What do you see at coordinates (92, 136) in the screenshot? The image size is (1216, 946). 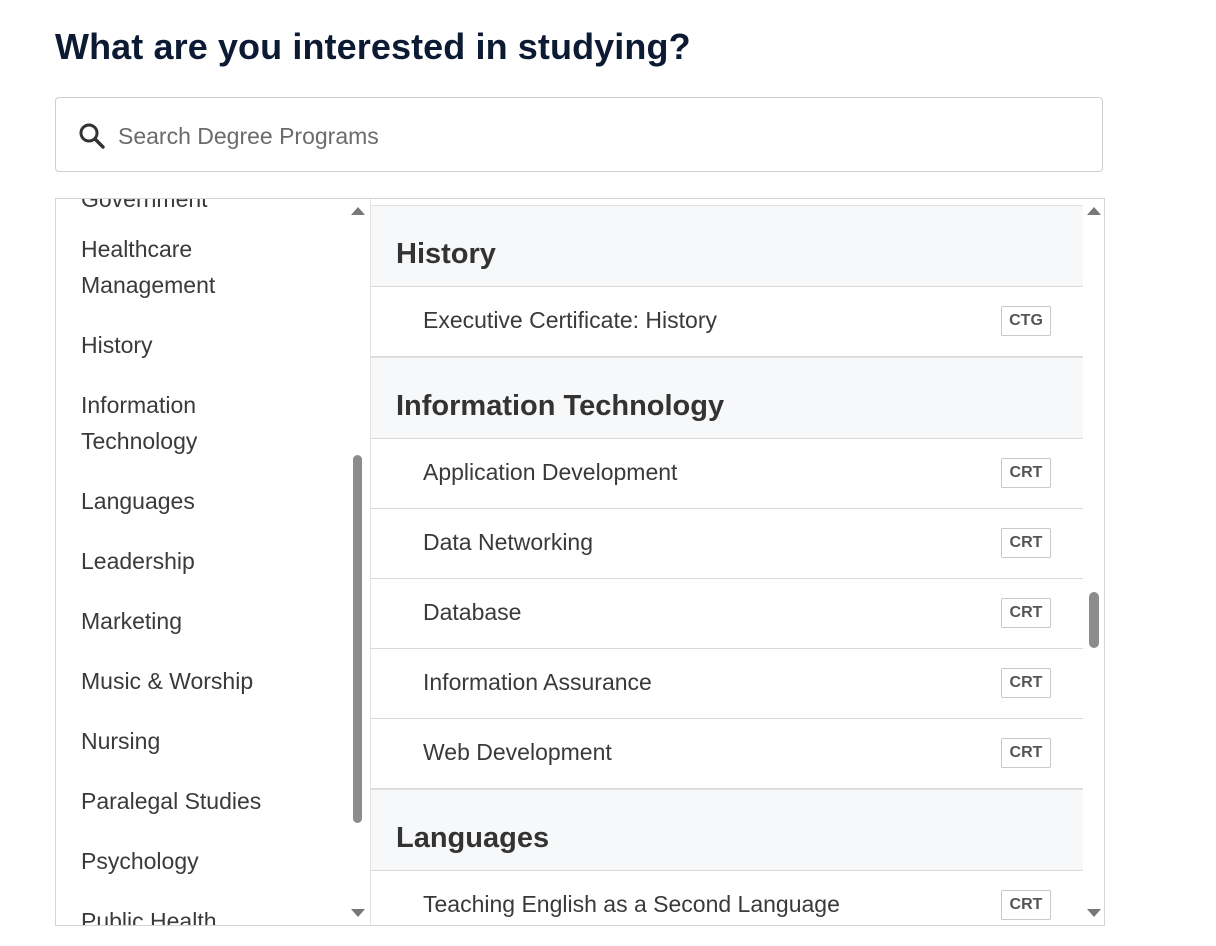 I see `search-icon` at bounding box center [92, 136].